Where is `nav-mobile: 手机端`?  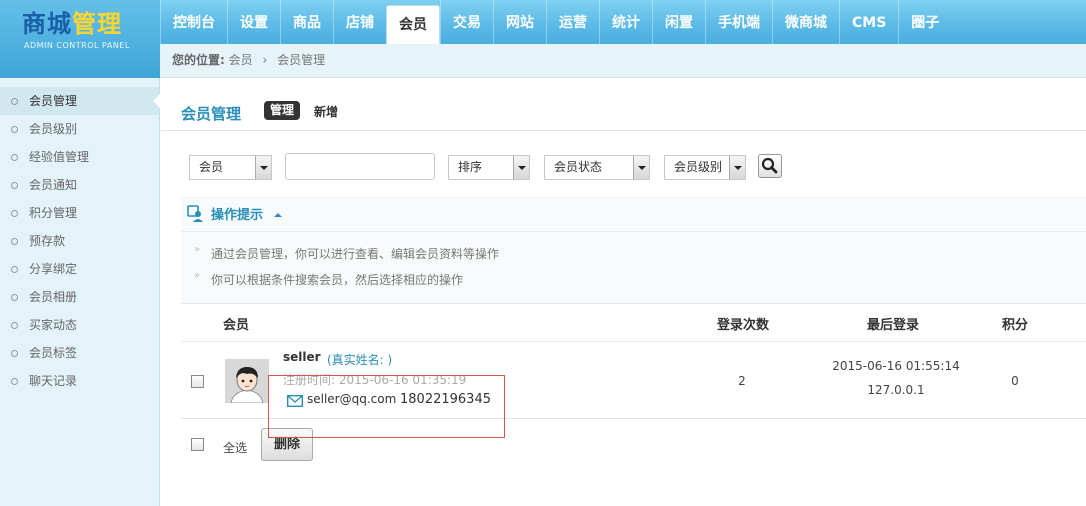 nav-mobile: 手机端 is located at coordinates (738, 22).